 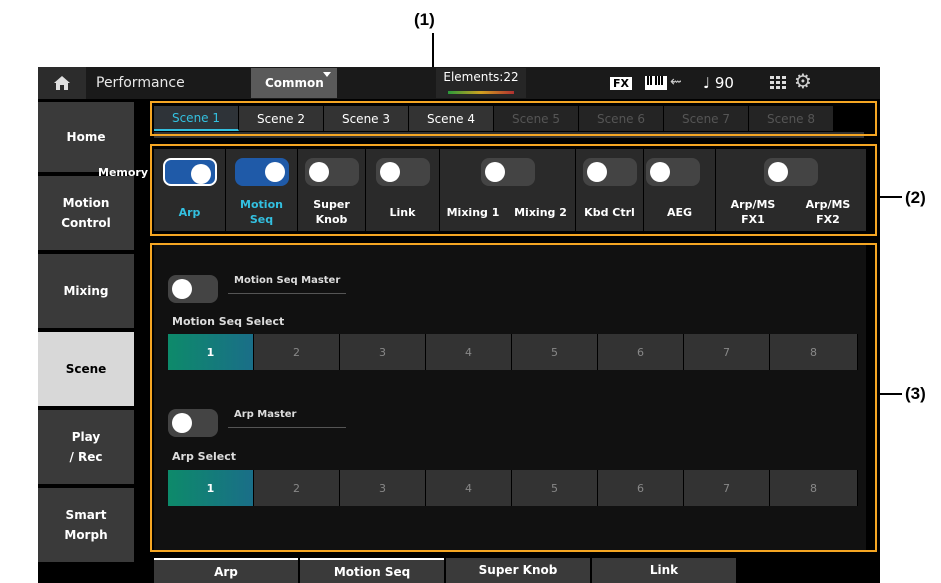 I want to click on callout-3: (3), so click(x=915, y=393).